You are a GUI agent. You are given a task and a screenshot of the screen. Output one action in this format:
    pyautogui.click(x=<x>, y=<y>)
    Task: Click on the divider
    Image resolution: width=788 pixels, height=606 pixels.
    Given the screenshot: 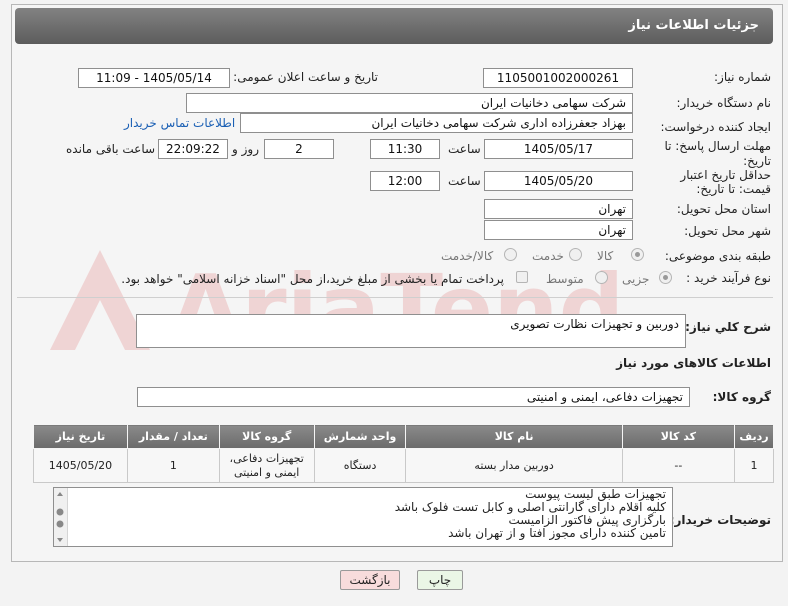 What is the action you would take?
    pyautogui.click(x=395, y=297)
    